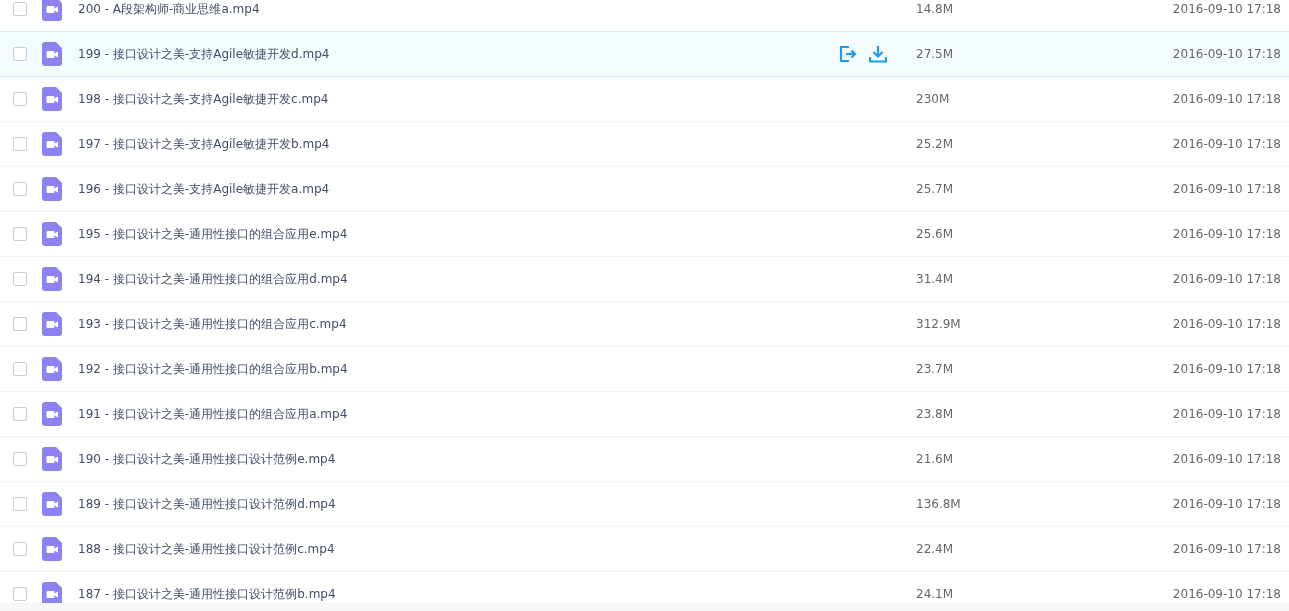 Image resolution: width=1289 pixels, height=611 pixels. I want to click on file-size: 25.7M, so click(935, 189).